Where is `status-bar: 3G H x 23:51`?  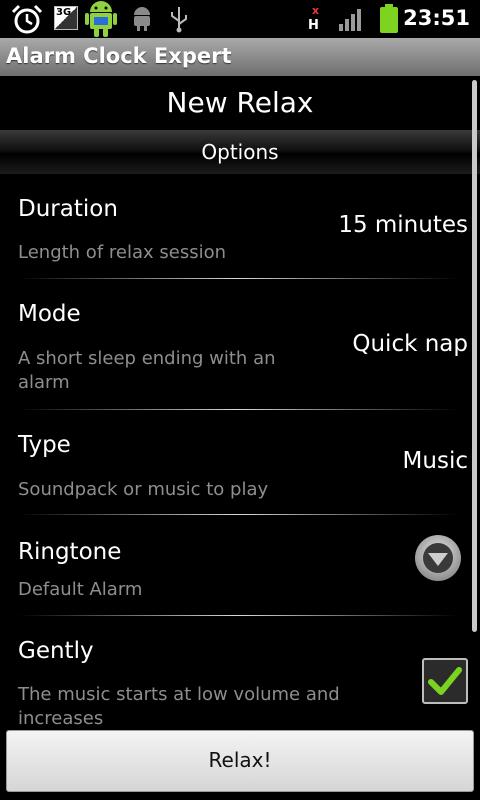 status-bar: 3G H x 23:51 is located at coordinates (240, 19).